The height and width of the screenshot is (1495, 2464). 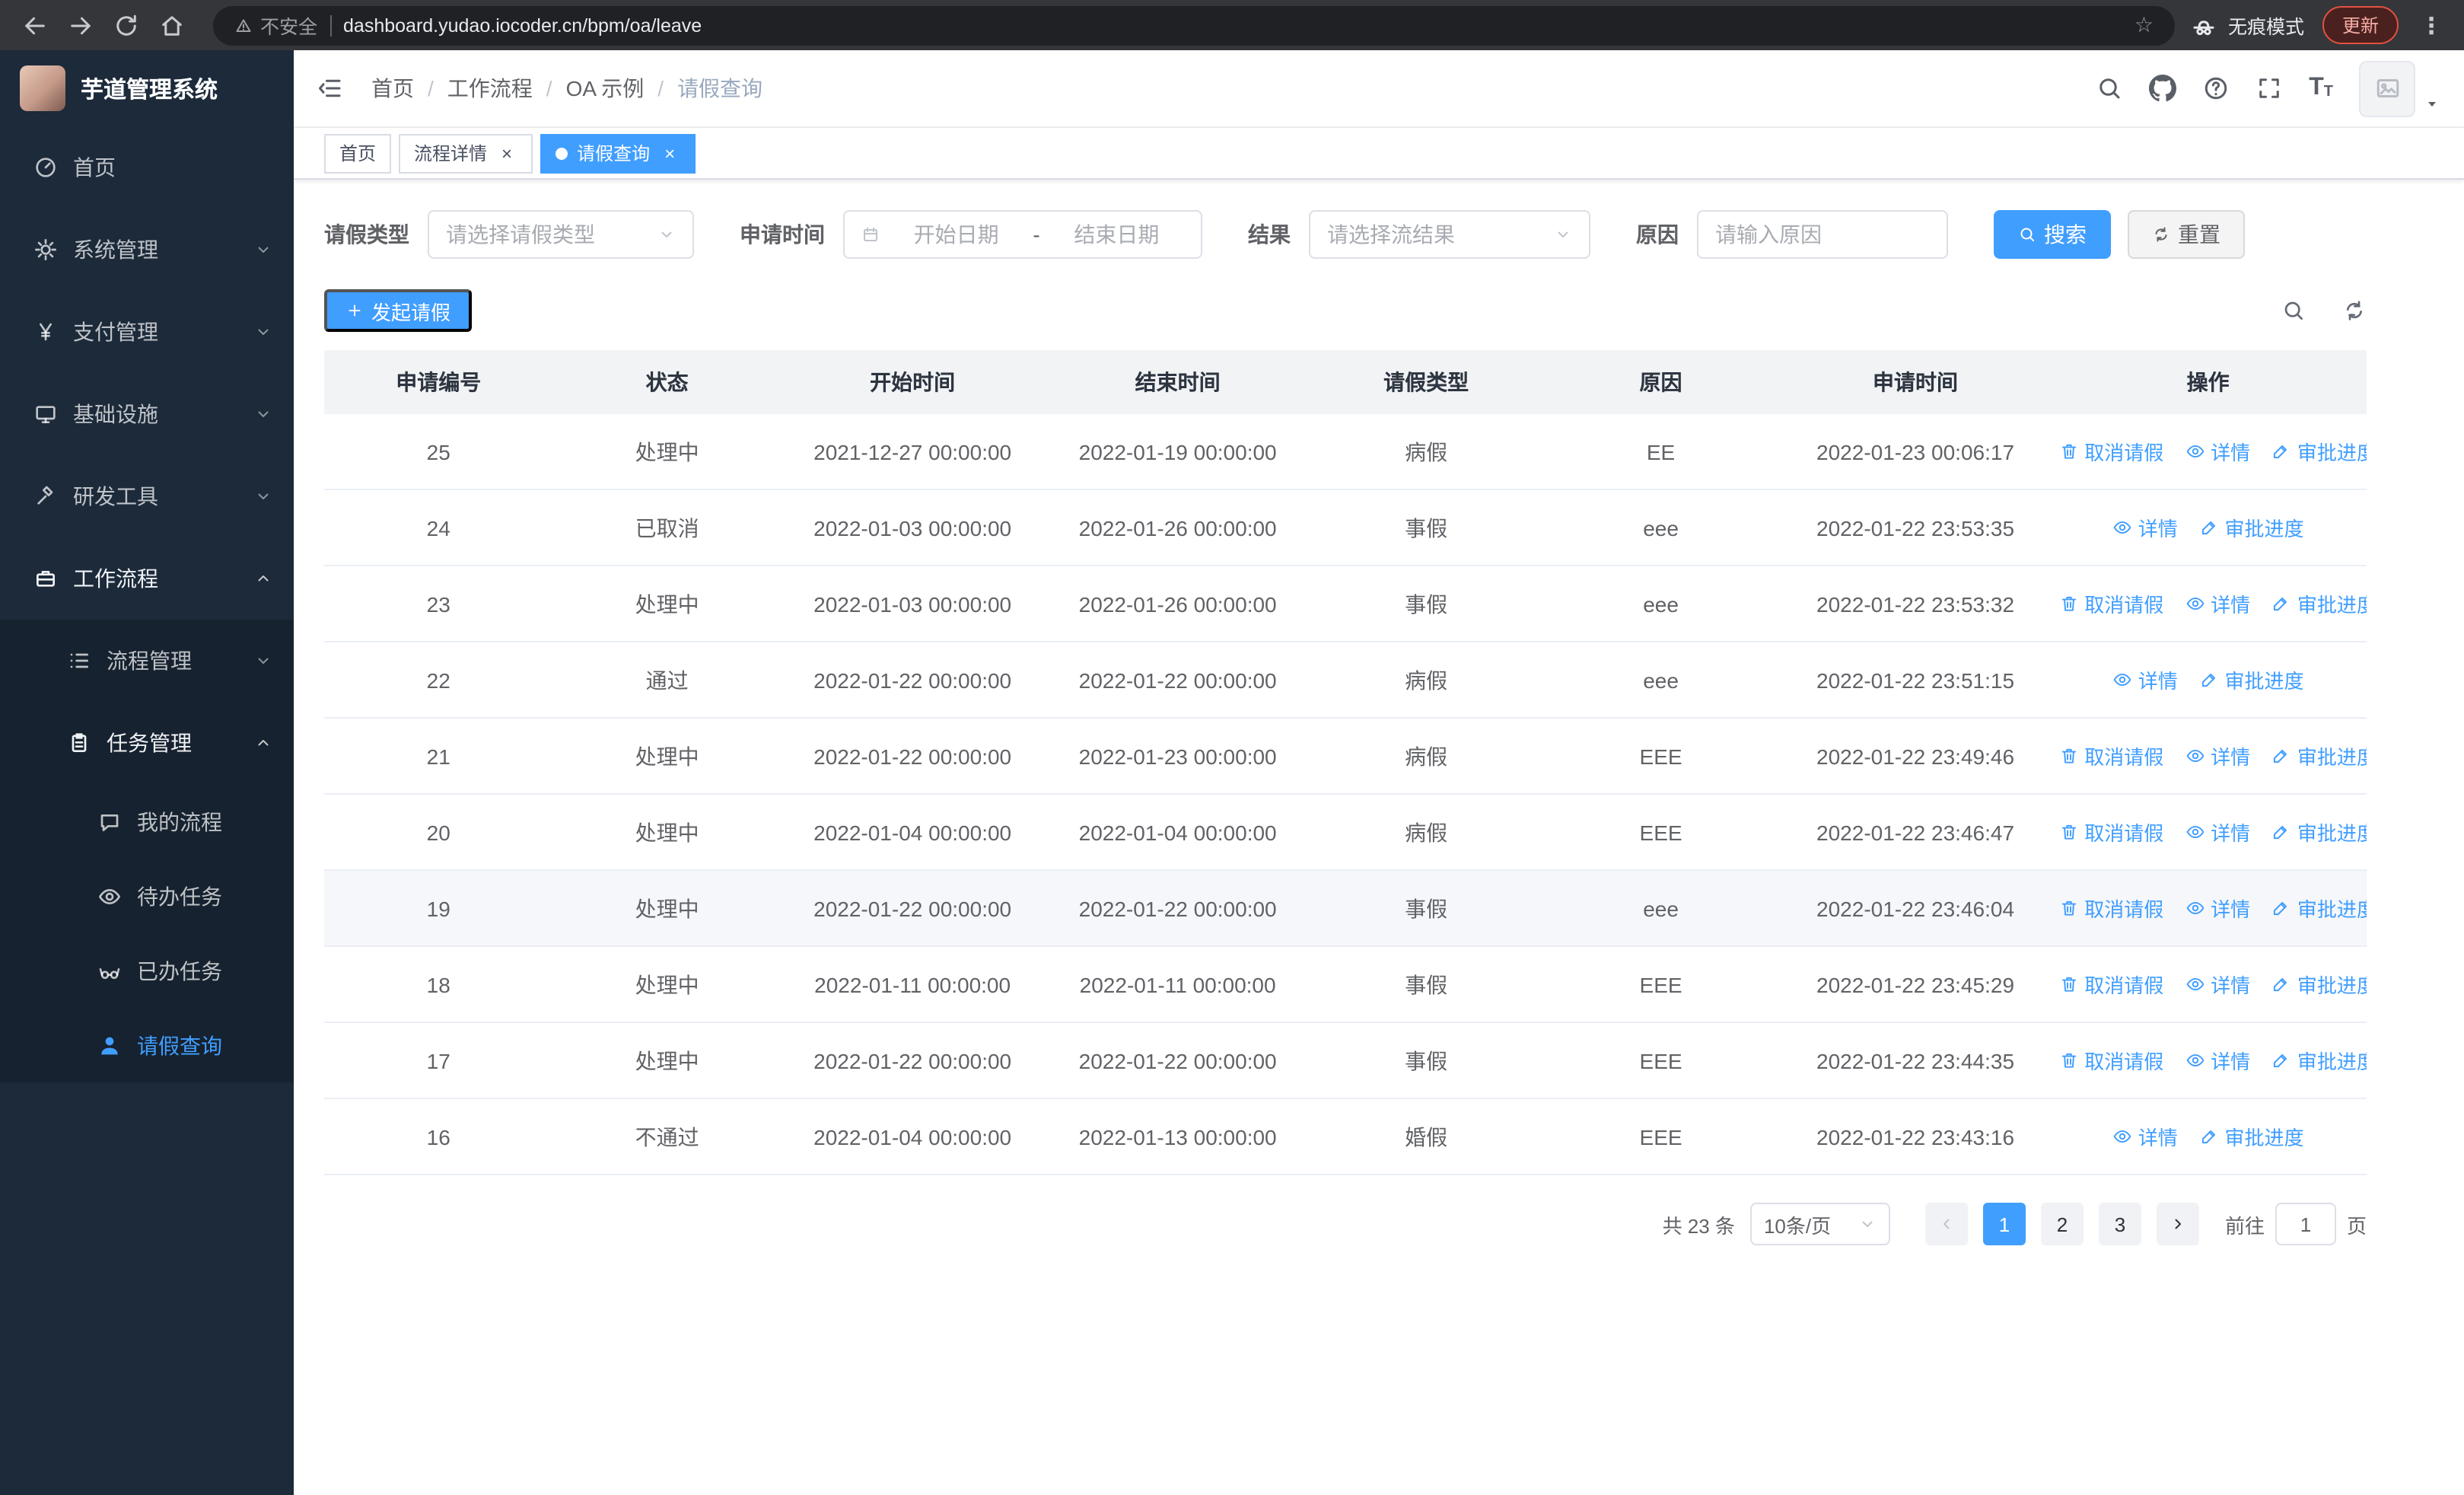 What do you see at coordinates (2177, 1224) in the screenshot?
I see `next-page-button` at bounding box center [2177, 1224].